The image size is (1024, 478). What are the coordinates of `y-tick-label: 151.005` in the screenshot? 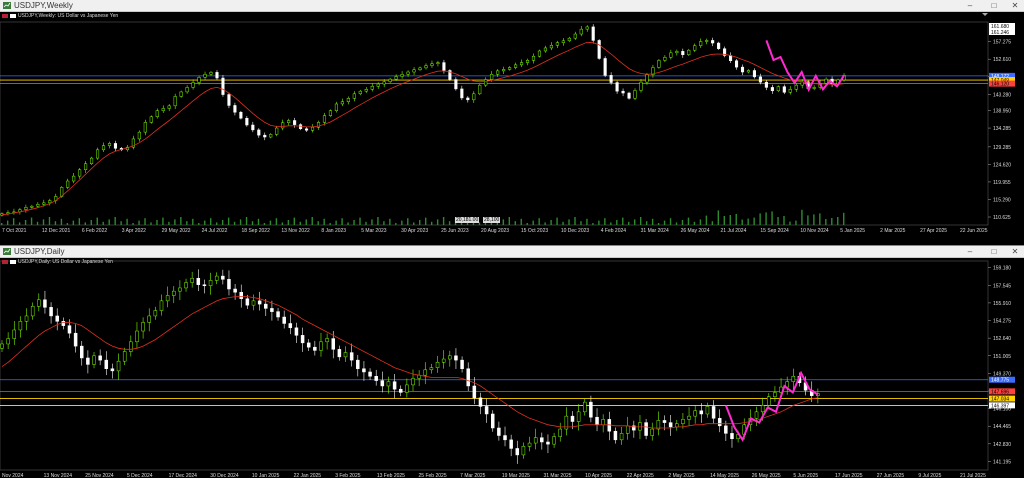 It's located at (1002, 357).